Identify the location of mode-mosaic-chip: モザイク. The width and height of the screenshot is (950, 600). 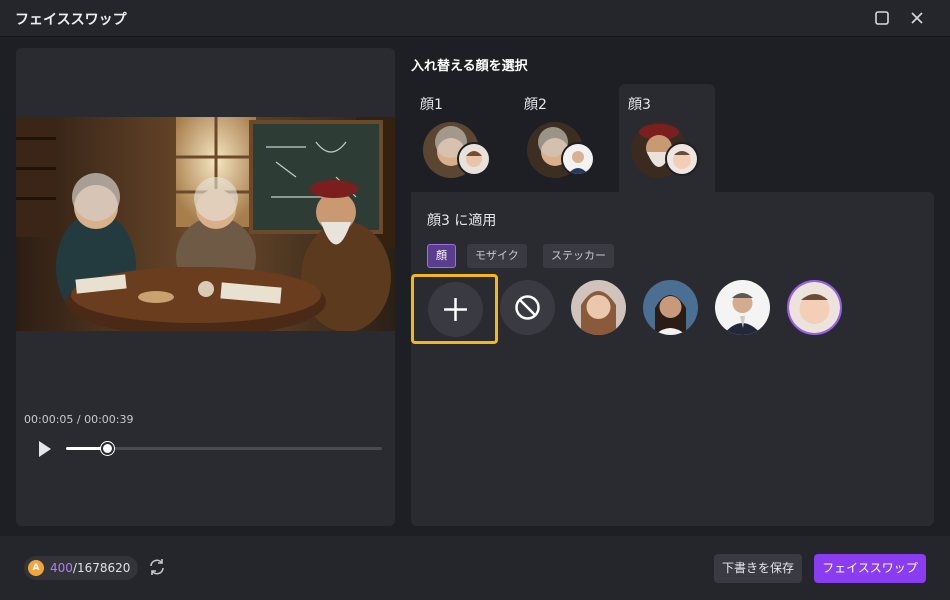
(497, 256).